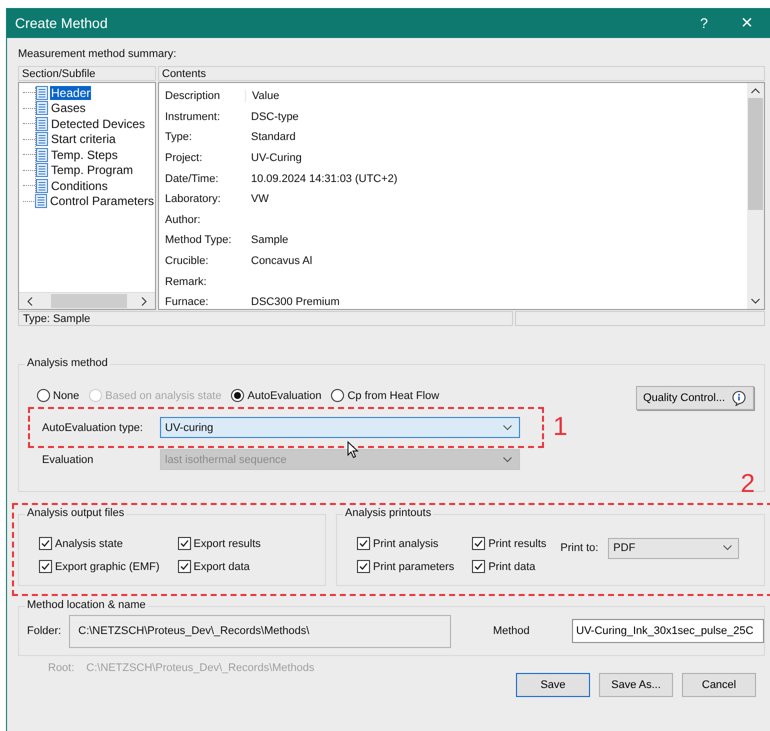  What do you see at coordinates (44, 631) in the screenshot?
I see `field-label: Folder:` at bounding box center [44, 631].